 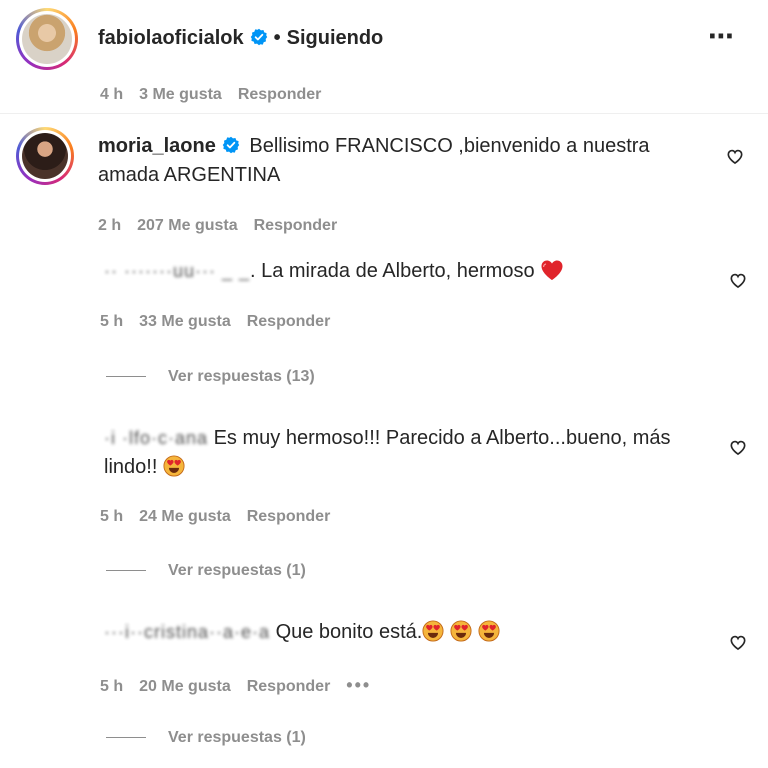 I want to click on post-header: fabiolaoficialok • Siguiendo ⋯, so click(x=384, y=41).